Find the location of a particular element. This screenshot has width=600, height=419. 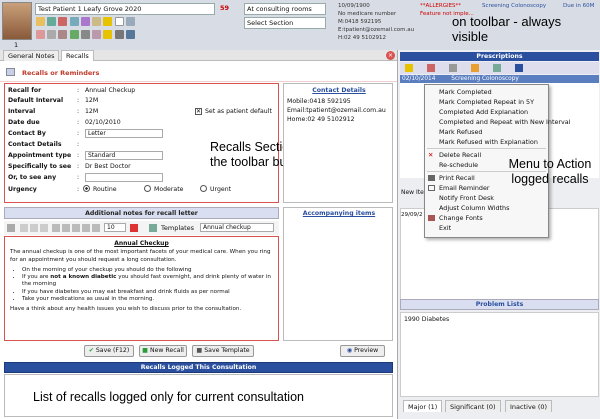

menu-adjust-columns: Adjust Column Widths is located at coordinates (486, 208).